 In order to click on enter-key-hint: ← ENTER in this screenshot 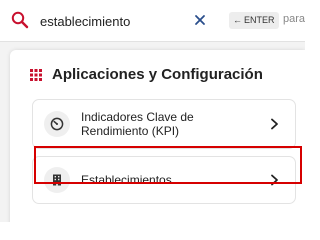, I will do `click(254, 20)`.